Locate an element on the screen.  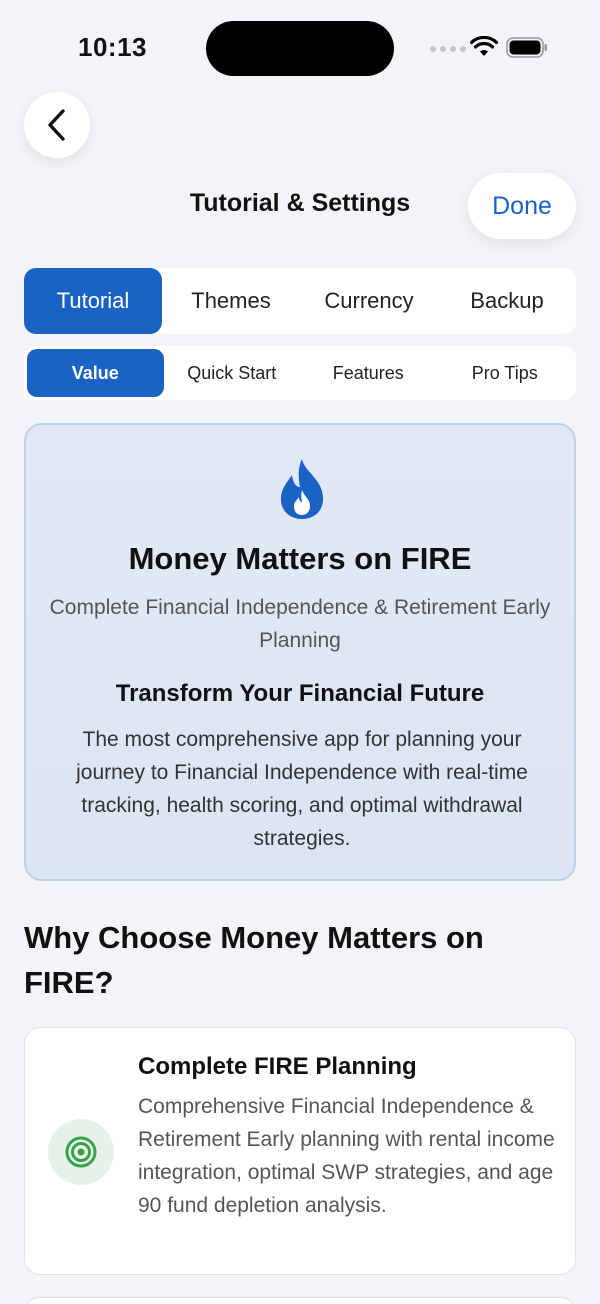
subtab-pro-tips: Pro Tips is located at coordinates (505, 373).